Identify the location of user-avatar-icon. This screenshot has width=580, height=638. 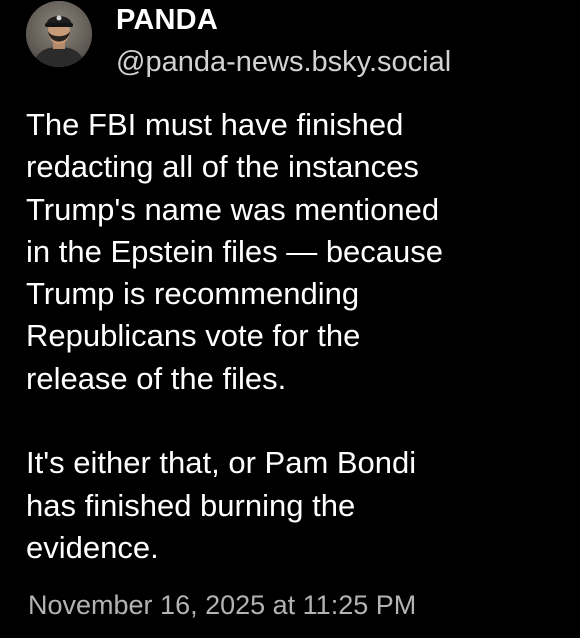
(59, 34).